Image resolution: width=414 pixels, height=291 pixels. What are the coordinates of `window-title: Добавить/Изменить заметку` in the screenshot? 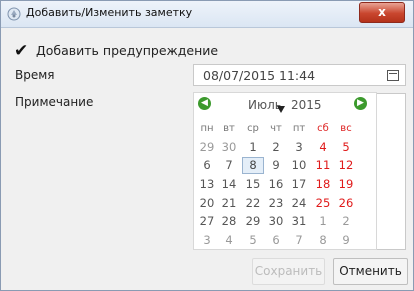 It's located at (109, 12).